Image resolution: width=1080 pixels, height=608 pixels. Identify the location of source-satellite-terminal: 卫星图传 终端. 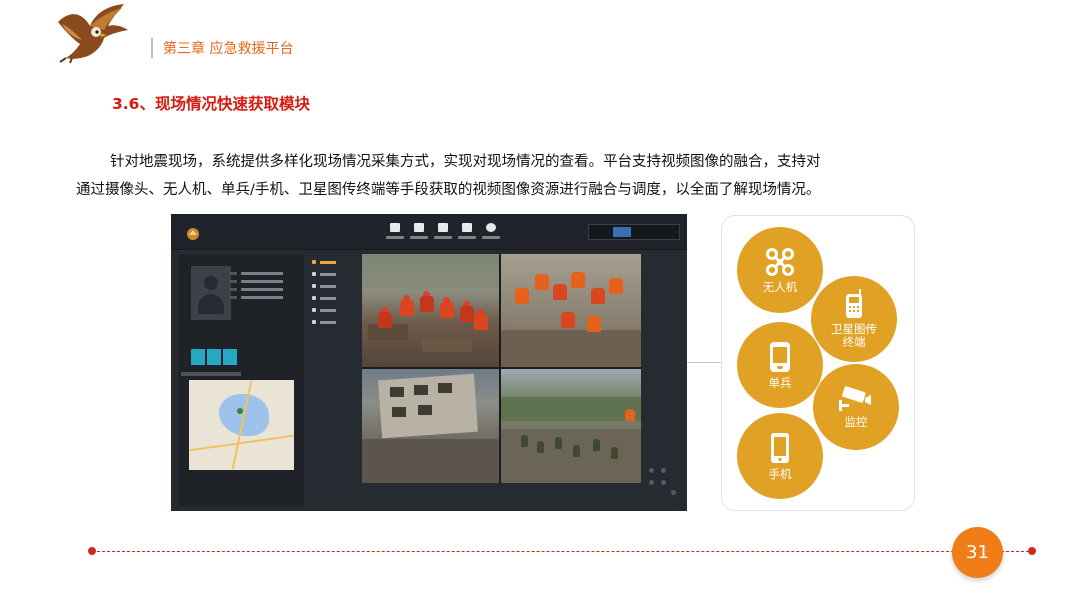
(854, 319).